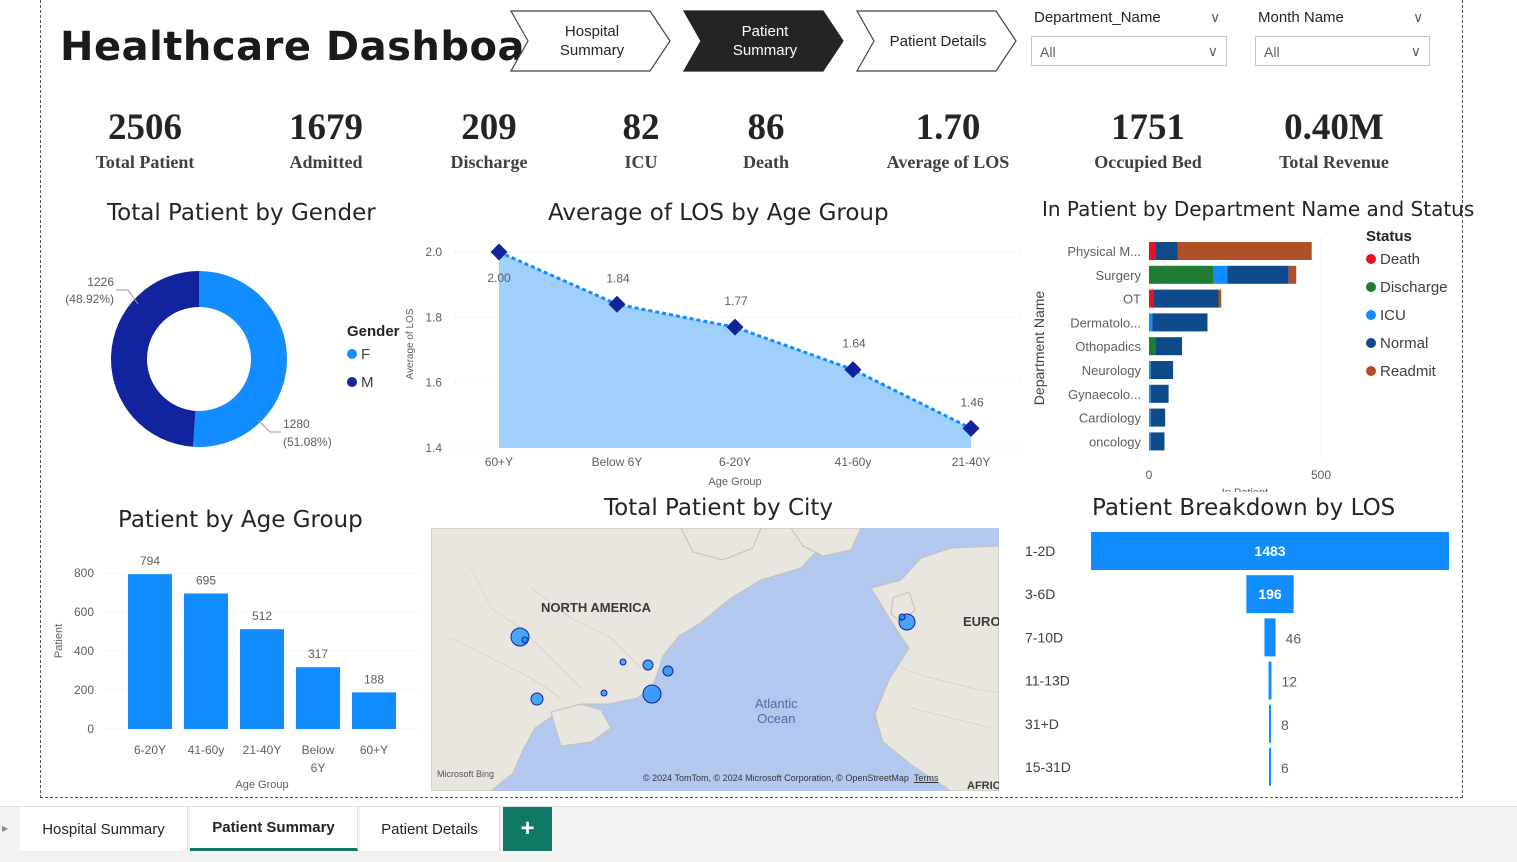 Image resolution: width=1517 pixels, height=862 pixels. I want to click on kpi-label: Death, so click(766, 162).